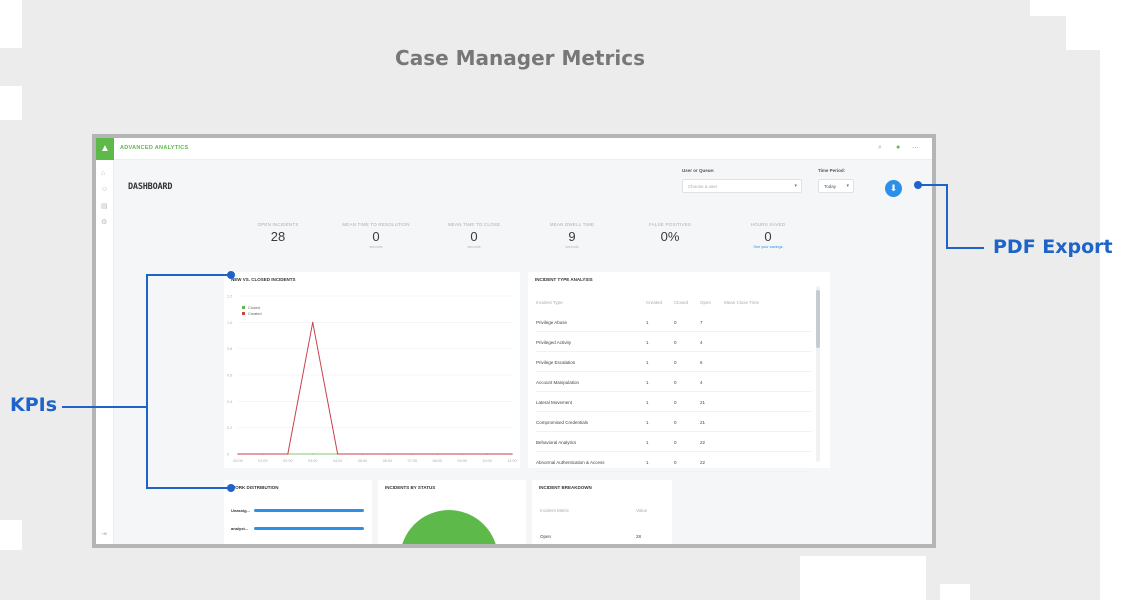  Describe the element at coordinates (818, 374) in the screenshot. I see `table-scrollbar` at that location.